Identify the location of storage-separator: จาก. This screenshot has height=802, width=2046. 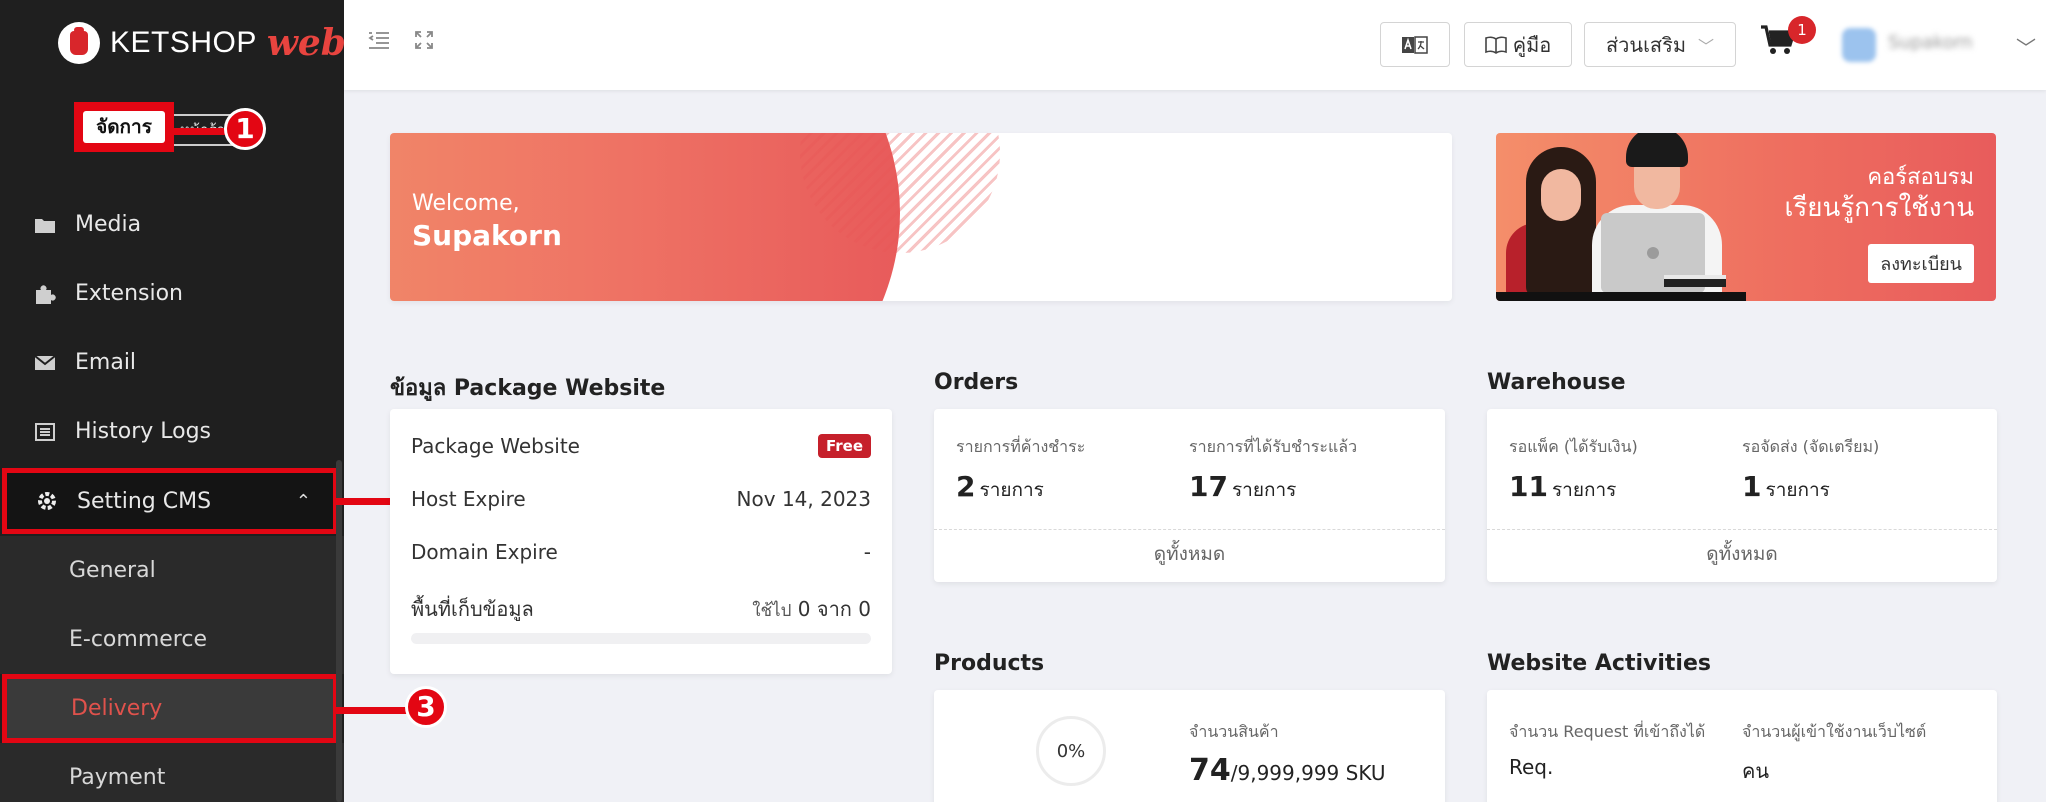
(834, 609).